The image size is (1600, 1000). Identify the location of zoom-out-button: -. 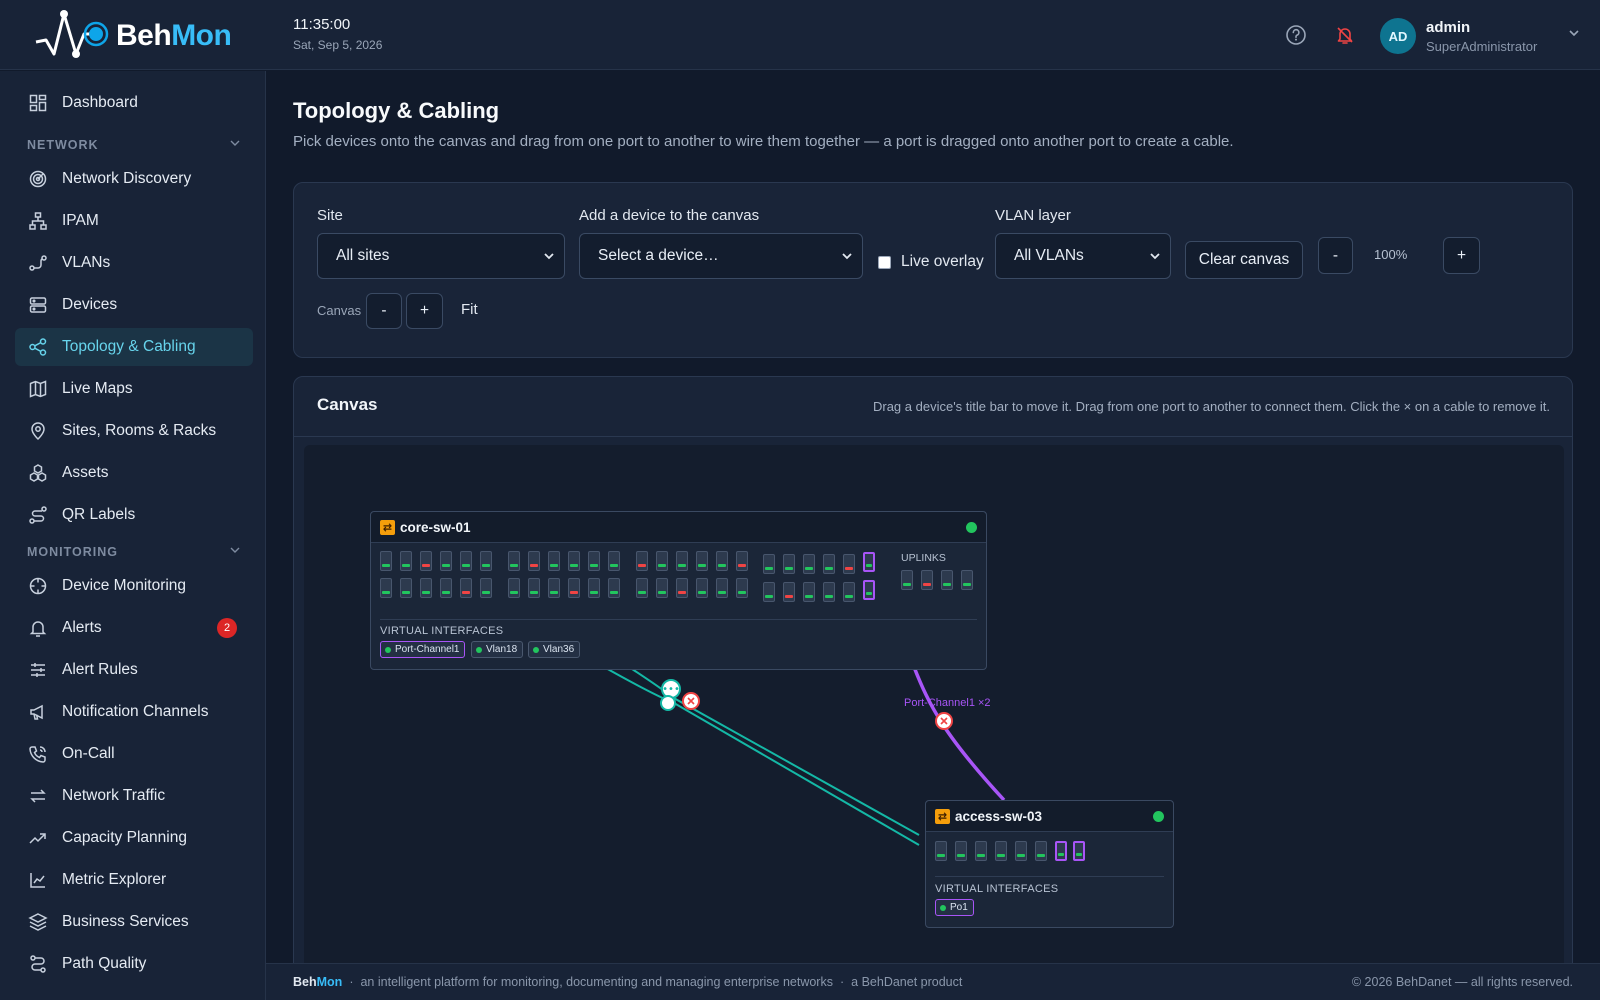
(1335, 255).